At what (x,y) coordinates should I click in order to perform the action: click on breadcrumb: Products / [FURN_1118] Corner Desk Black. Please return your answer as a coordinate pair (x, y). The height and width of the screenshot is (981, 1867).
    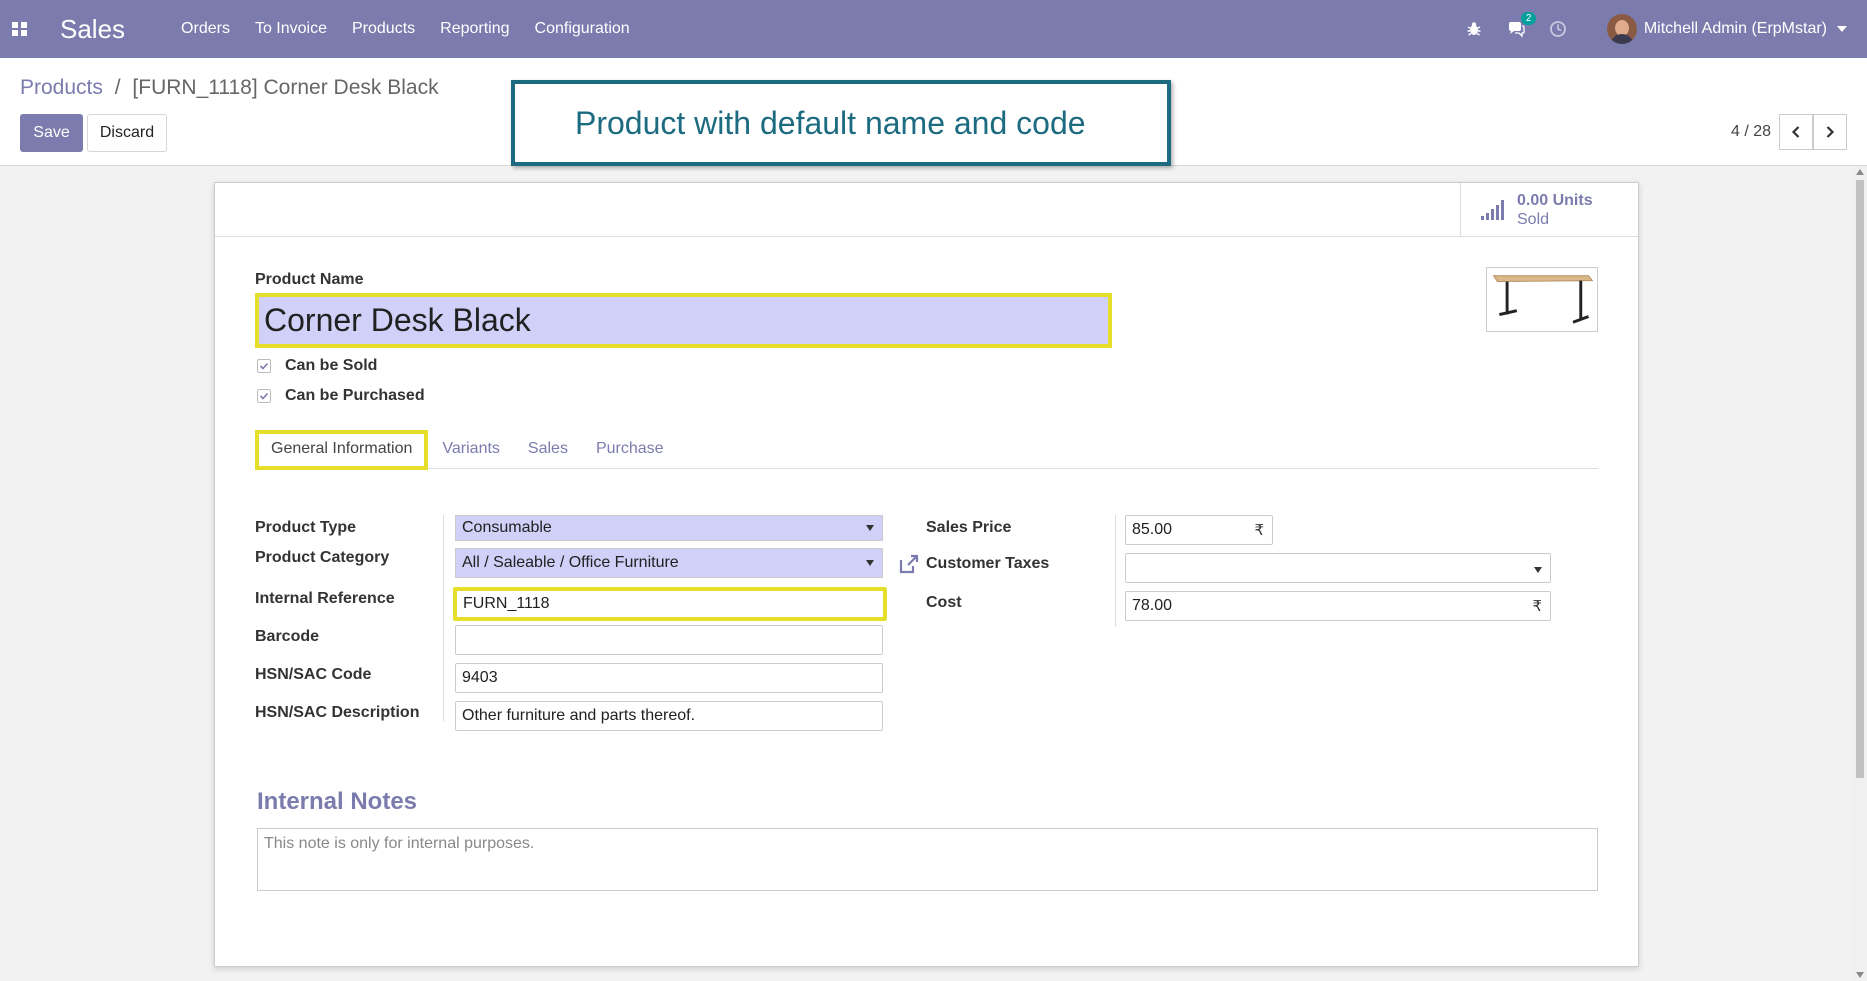
    Looking at the image, I should click on (229, 88).